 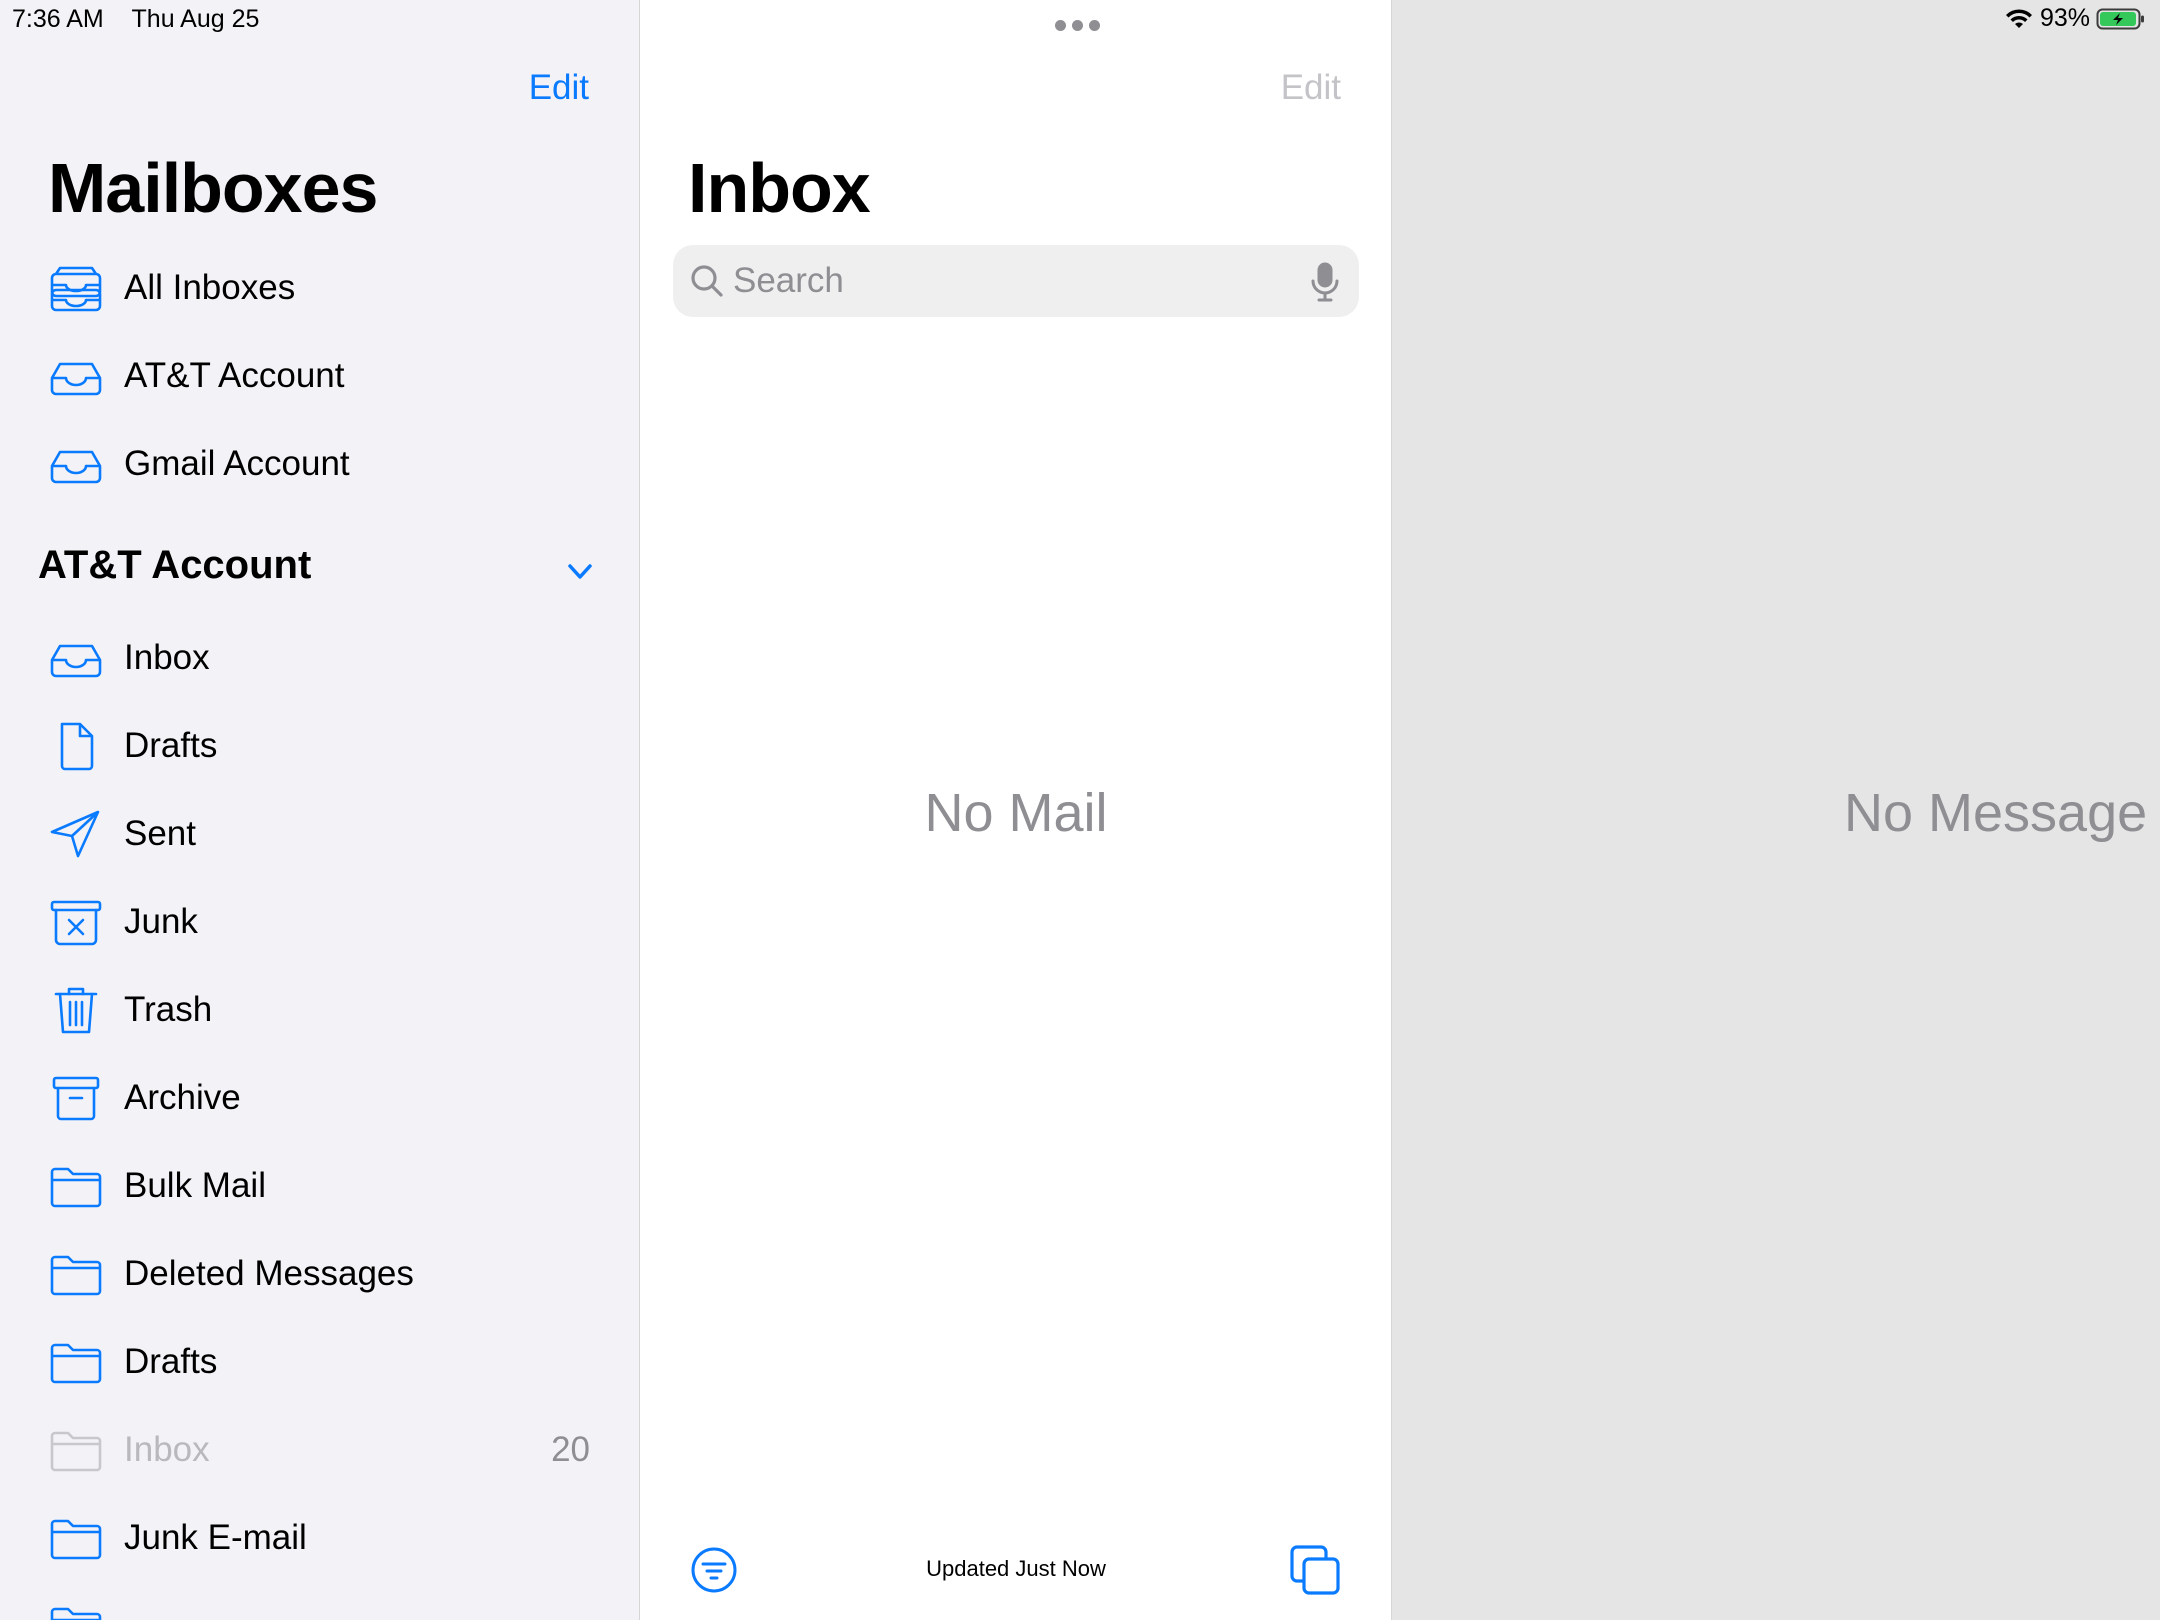 I want to click on chevron-down-icon, so click(x=580, y=572).